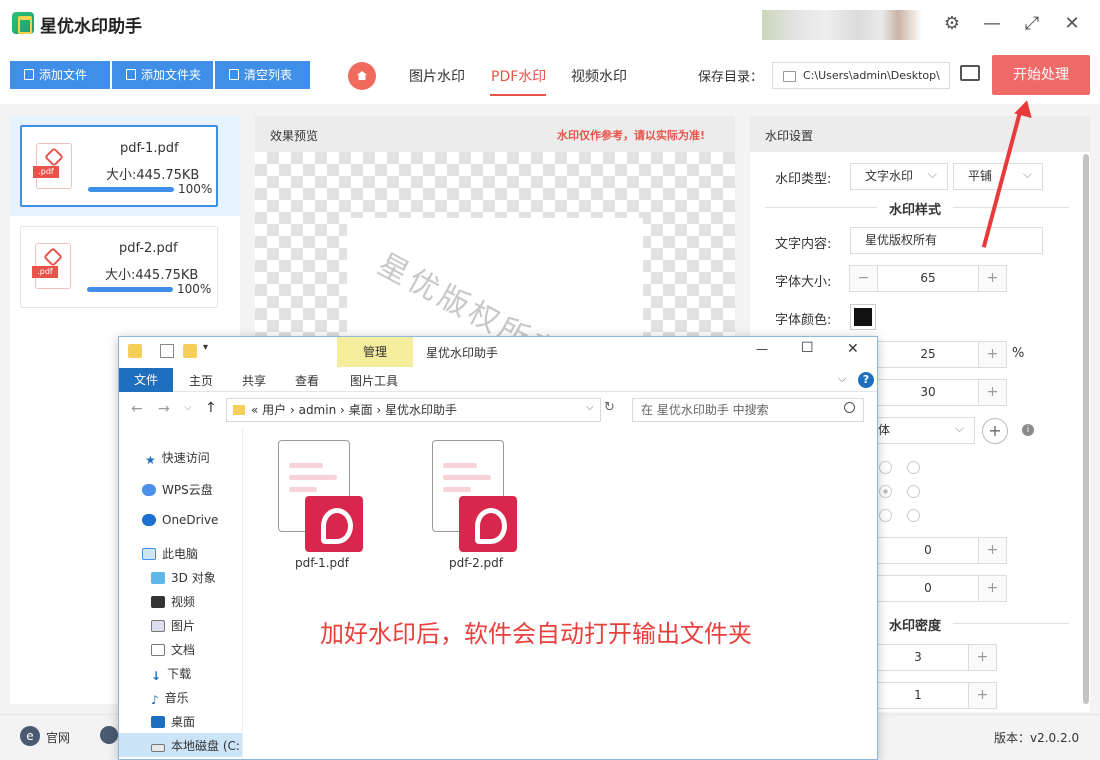 Image resolution: width=1100 pixels, height=760 pixels. Describe the element at coordinates (518, 76) in the screenshot. I see `tab-pdf-watermark: PDF水印` at that location.